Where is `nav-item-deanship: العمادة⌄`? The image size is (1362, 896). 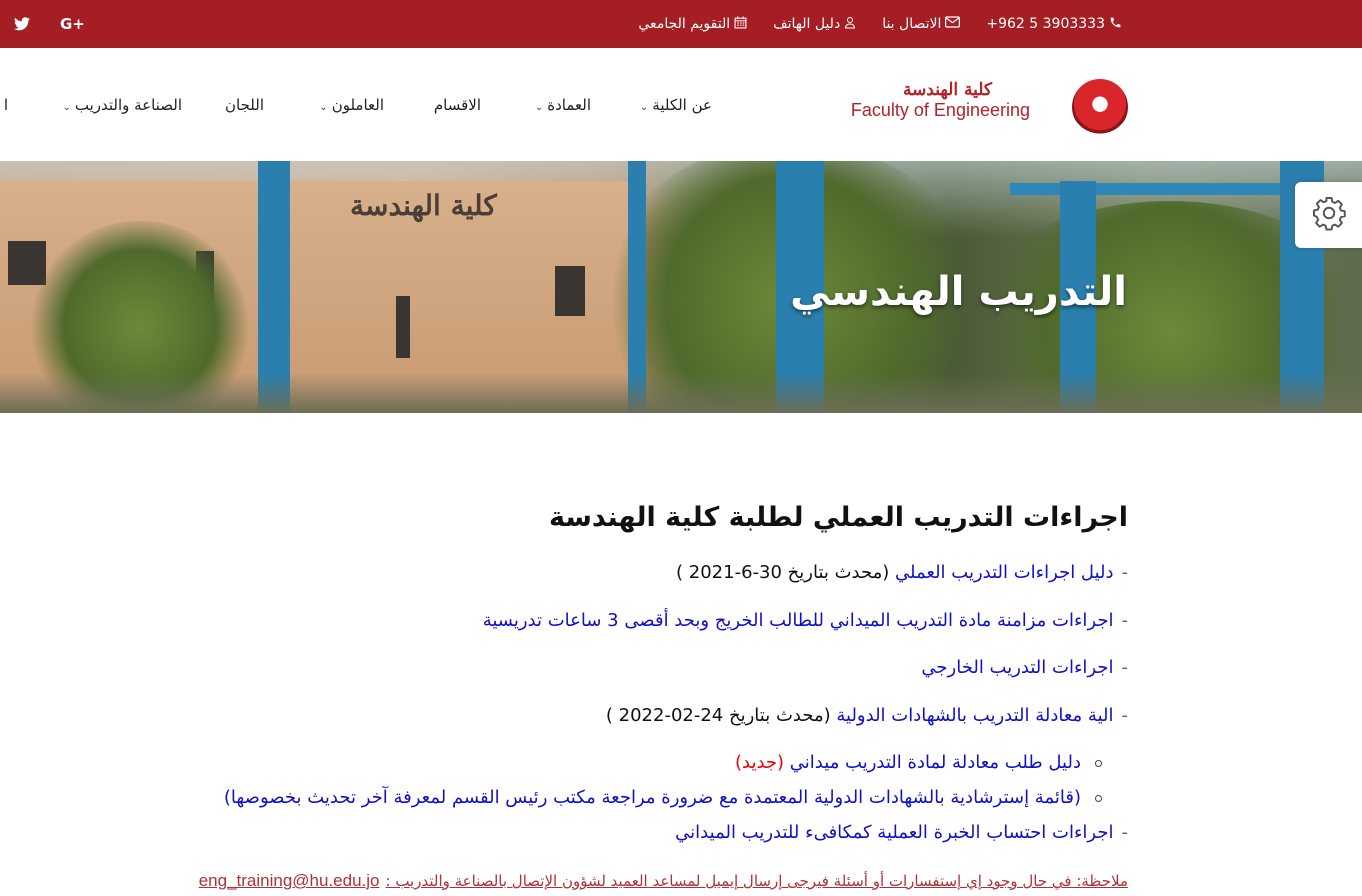
nav-item-deanship: العمادة⌄ is located at coordinates (563, 105).